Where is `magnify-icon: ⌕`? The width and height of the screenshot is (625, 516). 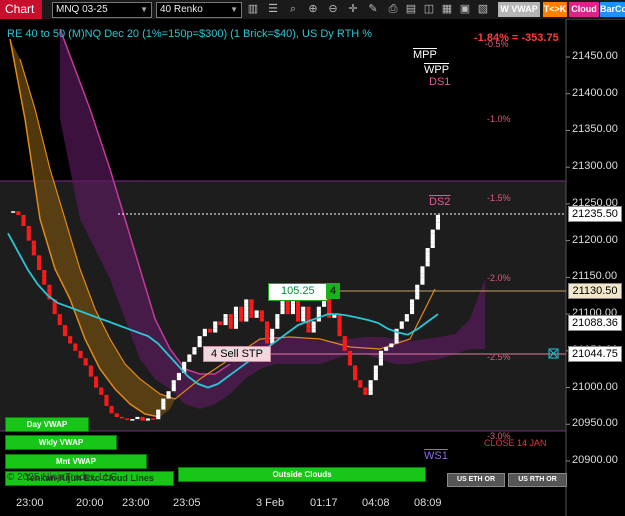
magnify-icon: ⌕ is located at coordinates (293, 9).